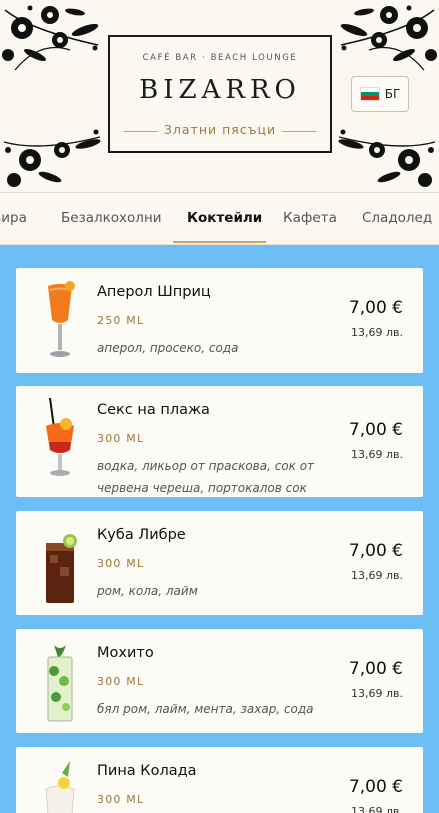  I want to click on tab-cocktails: Коктейли, so click(224, 218).